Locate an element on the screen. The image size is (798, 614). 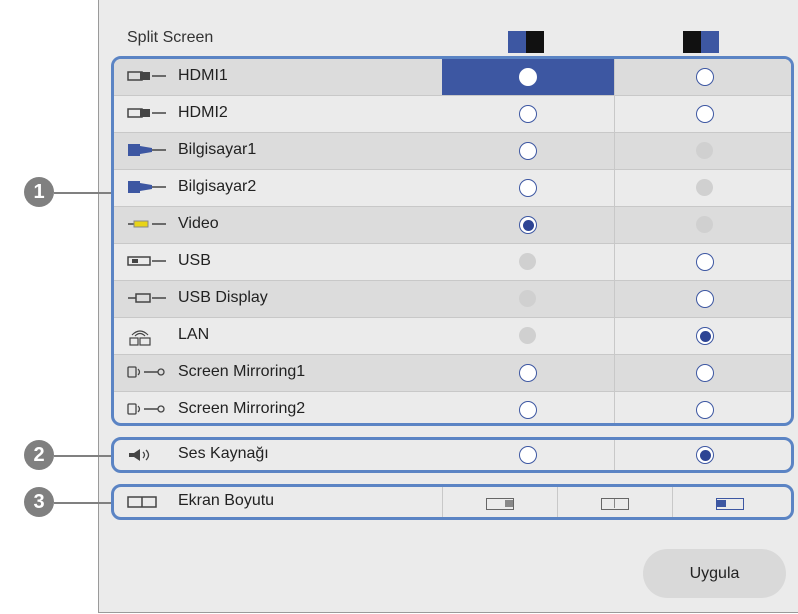
screen-size-option-right-large is located at coordinates (730, 502).